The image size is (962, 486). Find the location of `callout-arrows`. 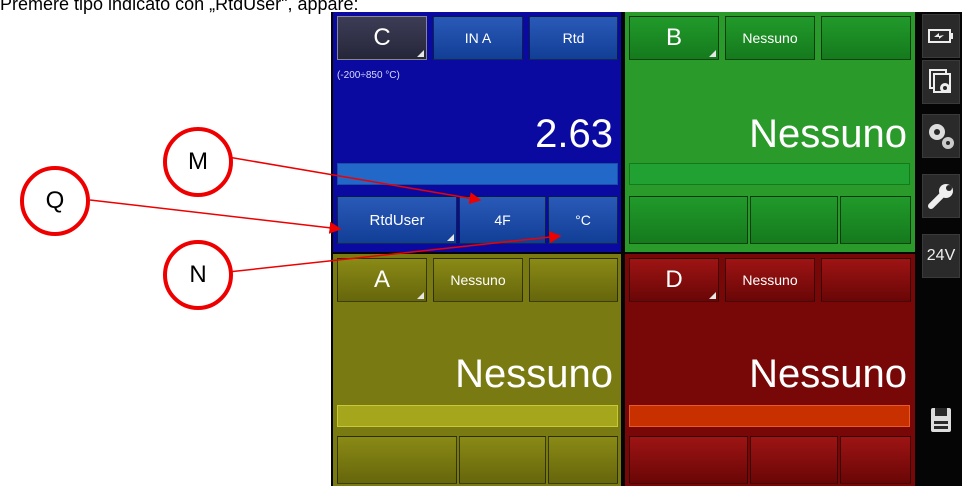

callout-arrows is located at coordinates (325, 214).